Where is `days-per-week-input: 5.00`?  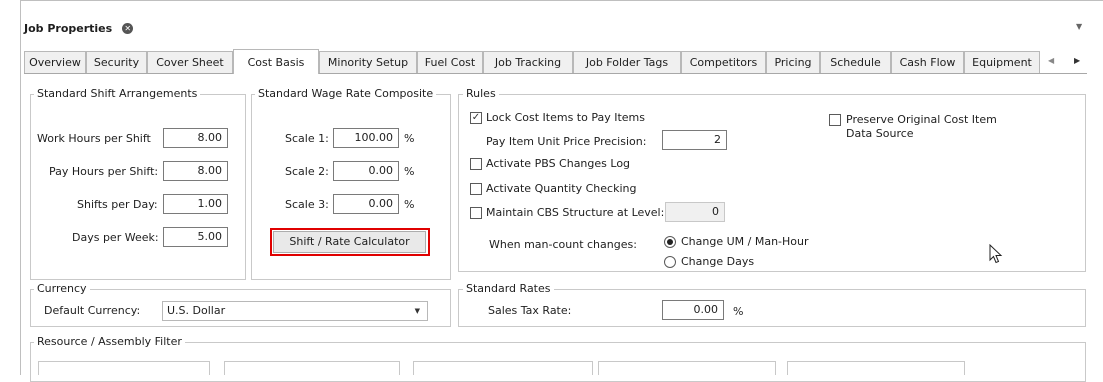
days-per-week-input: 5.00 is located at coordinates (195, 237).